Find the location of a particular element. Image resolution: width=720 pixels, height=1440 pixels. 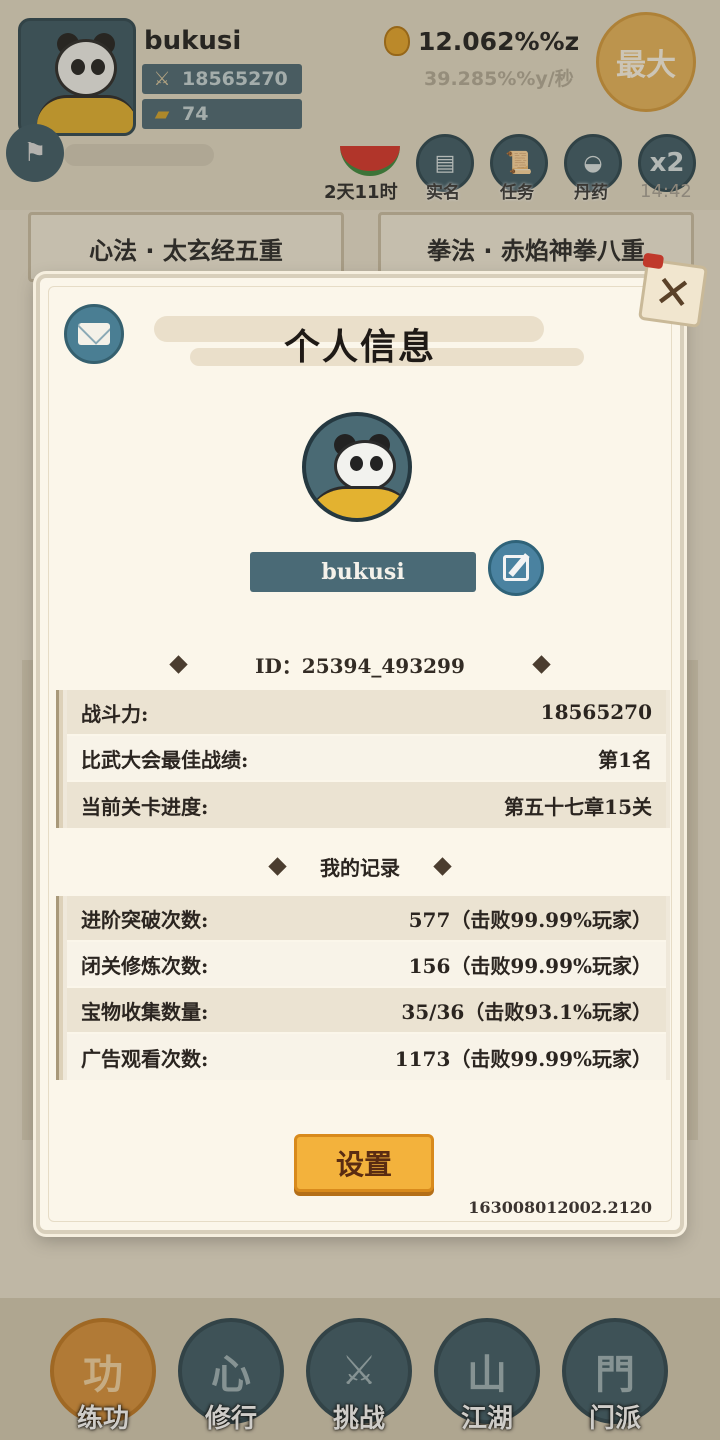

dialog-title: 个人信息 is located at coordinates (359, 347).